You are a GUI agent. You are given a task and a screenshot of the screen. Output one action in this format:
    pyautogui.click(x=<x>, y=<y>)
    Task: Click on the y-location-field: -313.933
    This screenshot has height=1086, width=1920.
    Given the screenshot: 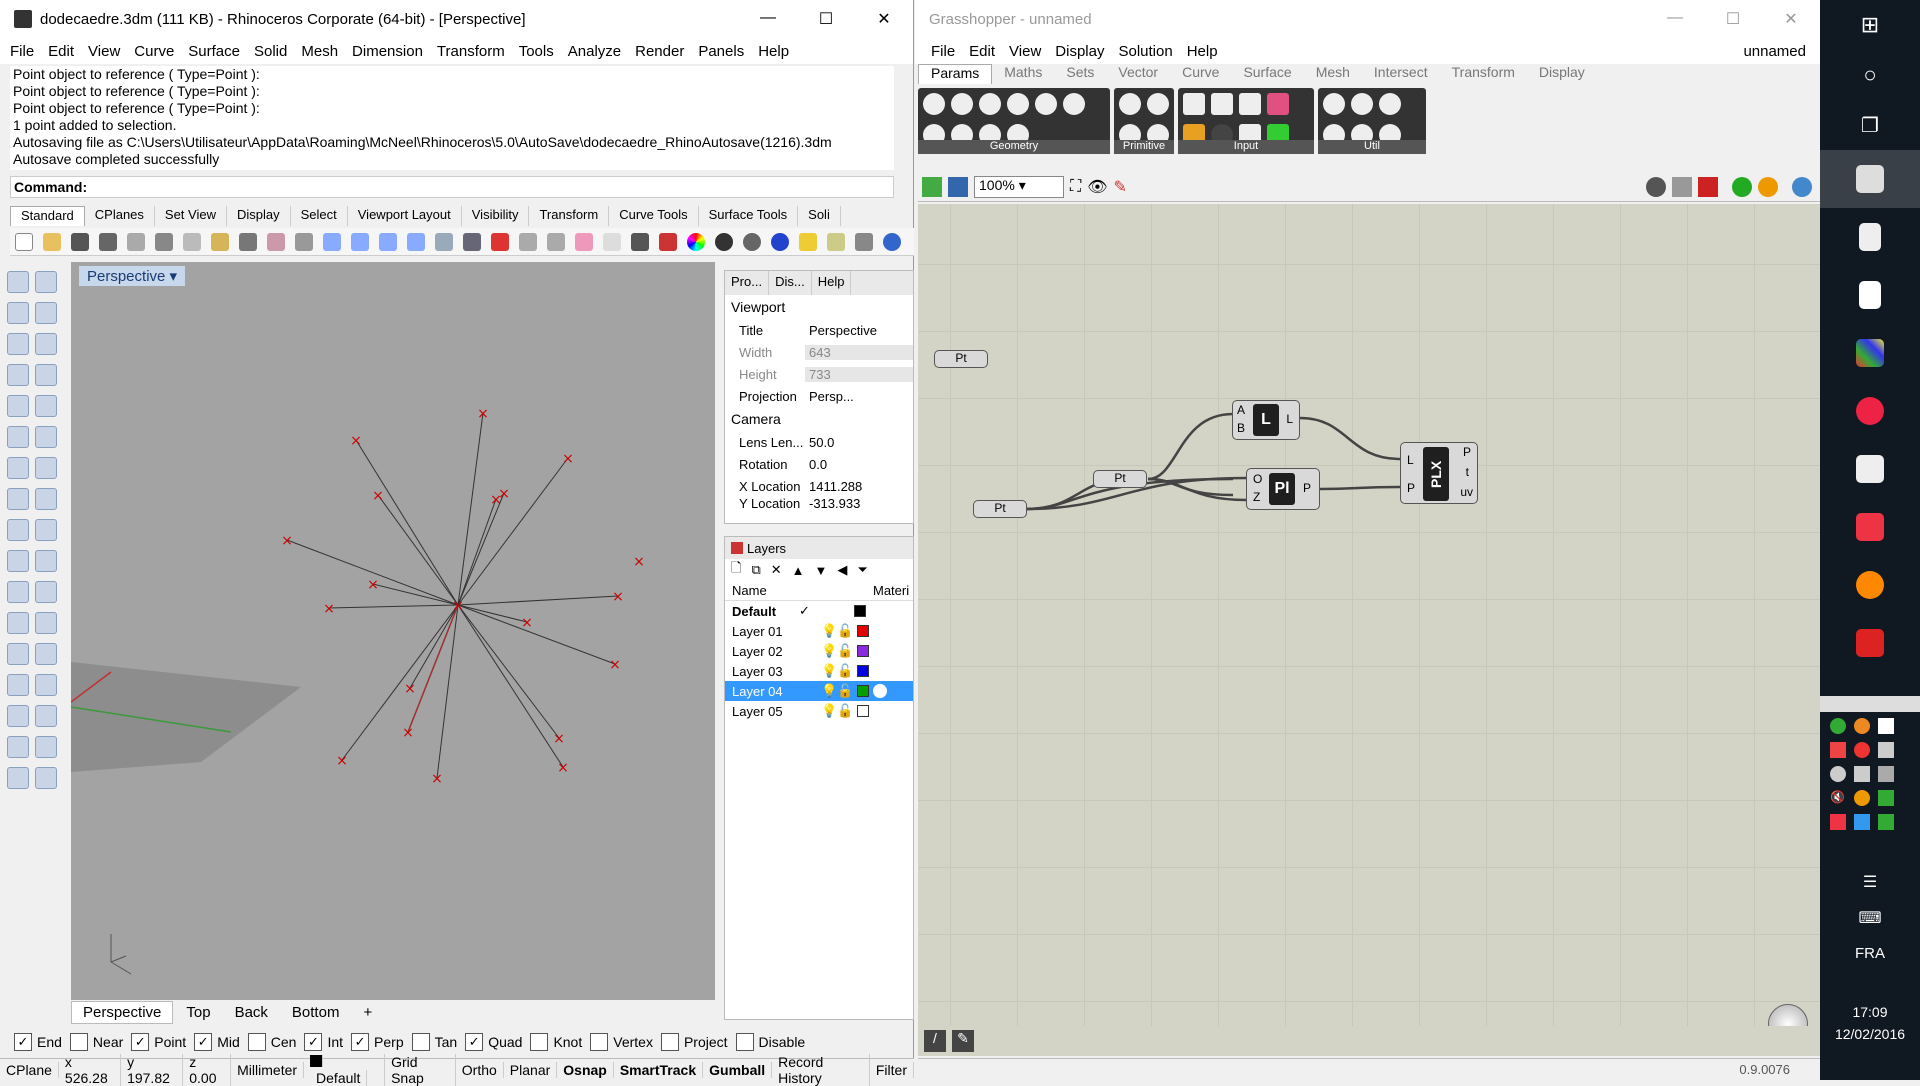 What is the action you would take?
    pyautogui.click(x=859, y=503)
    